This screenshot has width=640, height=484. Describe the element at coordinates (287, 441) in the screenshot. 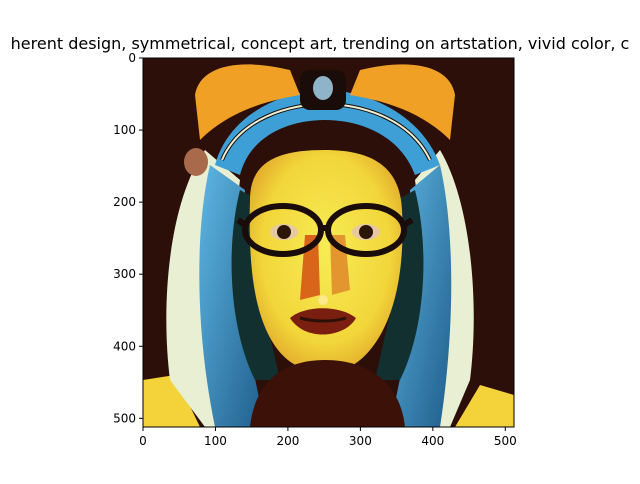

I see `x-tick-label: 200` at that location.